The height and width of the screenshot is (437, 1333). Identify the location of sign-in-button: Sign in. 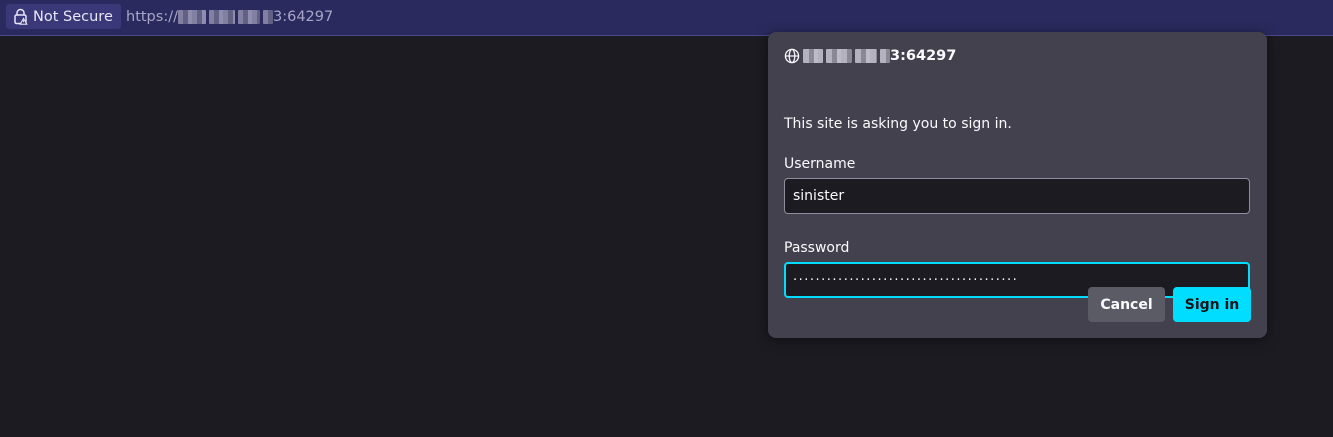
(1212, 304).